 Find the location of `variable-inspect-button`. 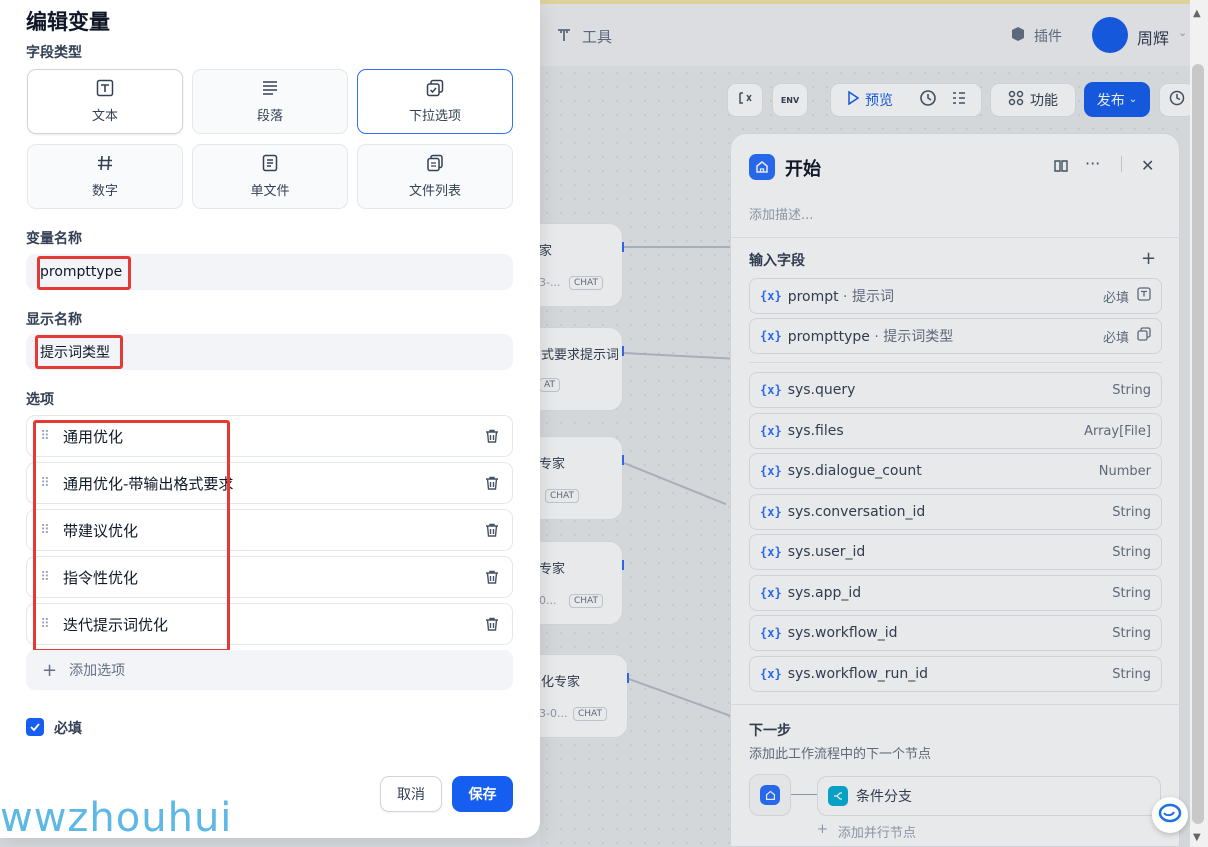

variable-inspect-button is located at coordinates (745, 100).